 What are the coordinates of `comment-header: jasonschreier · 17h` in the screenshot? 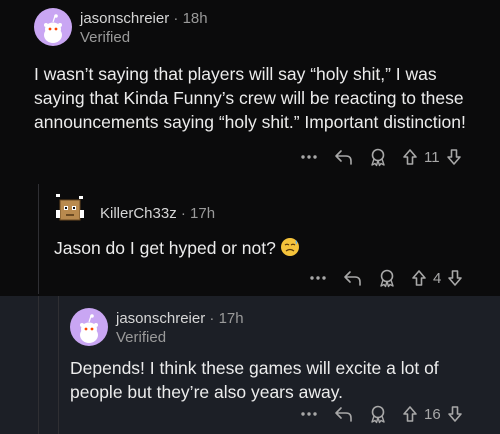 It's located at (180, 318).